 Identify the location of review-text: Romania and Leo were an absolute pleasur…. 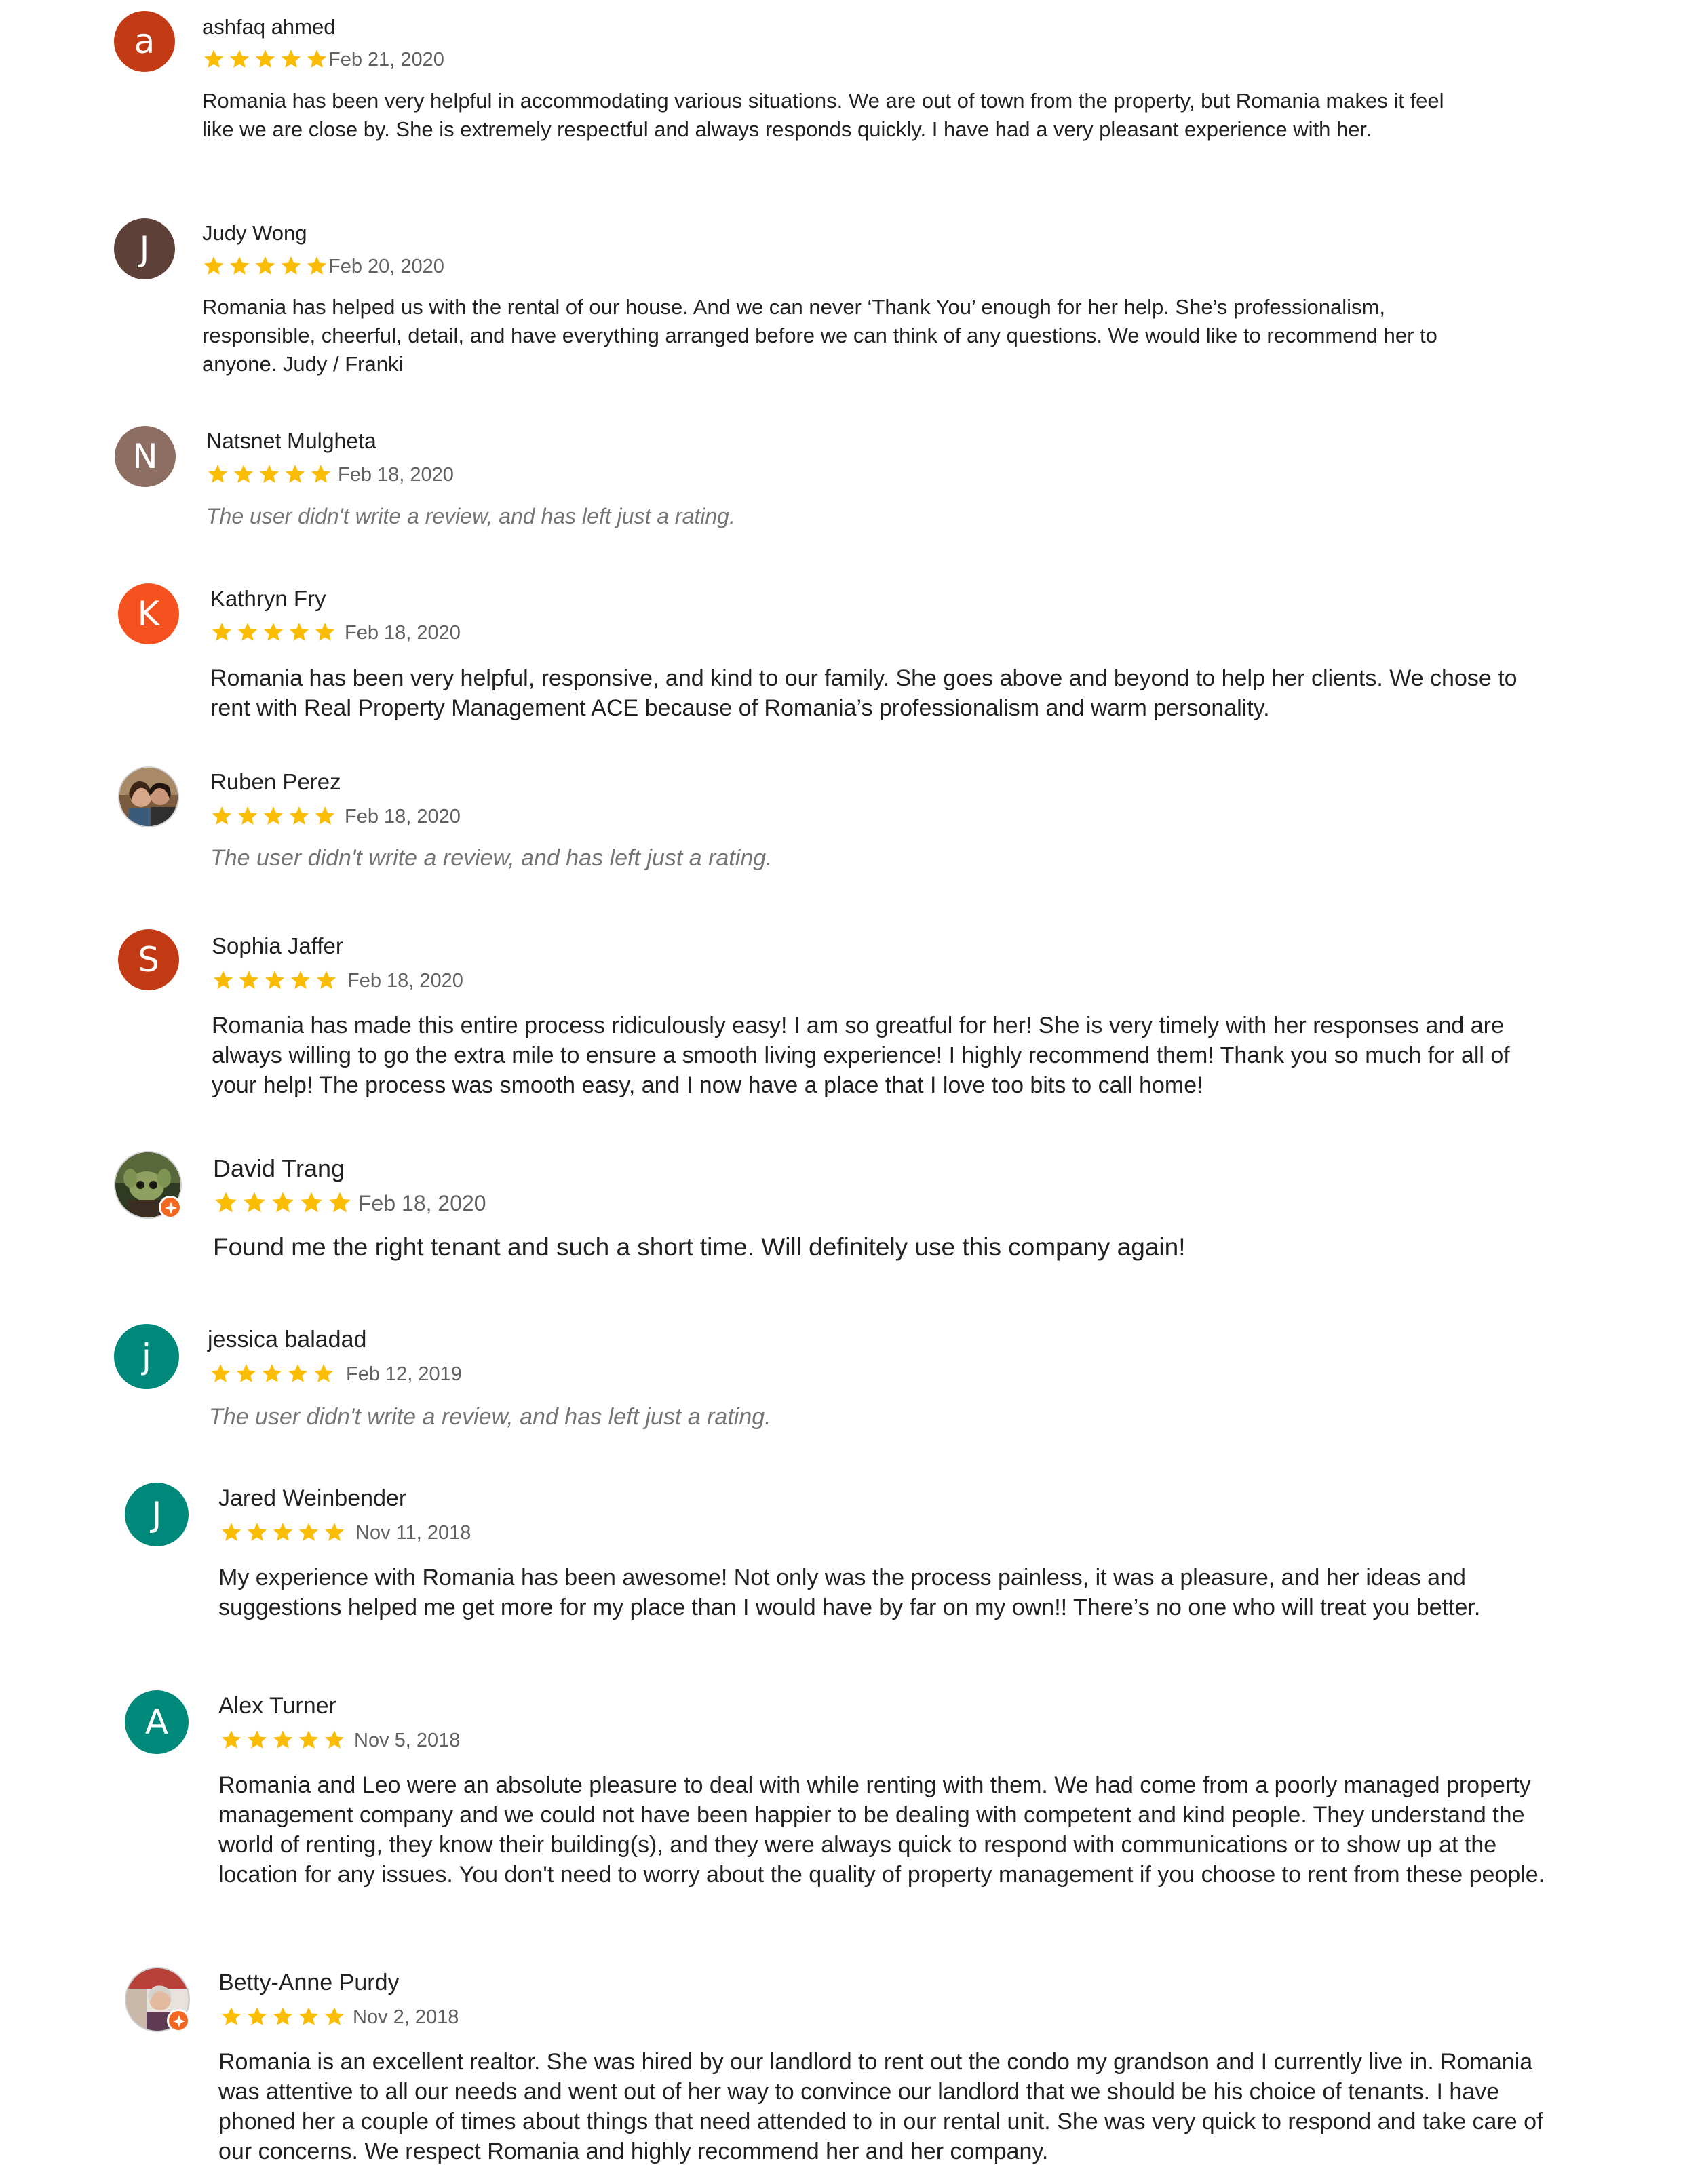
(881, 1830).